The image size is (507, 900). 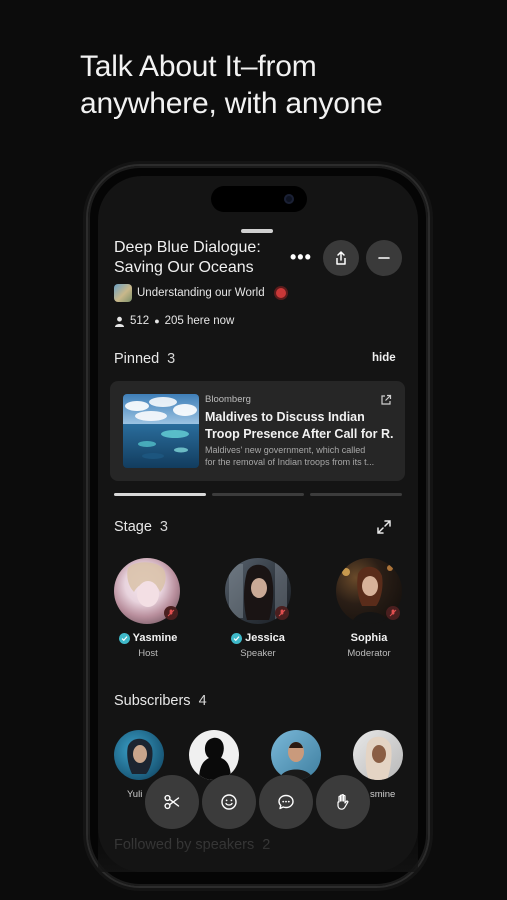 I want to click on room-title: Deep Blue Dialogue: Saving Our Oceans, so click(x=206, y=258).